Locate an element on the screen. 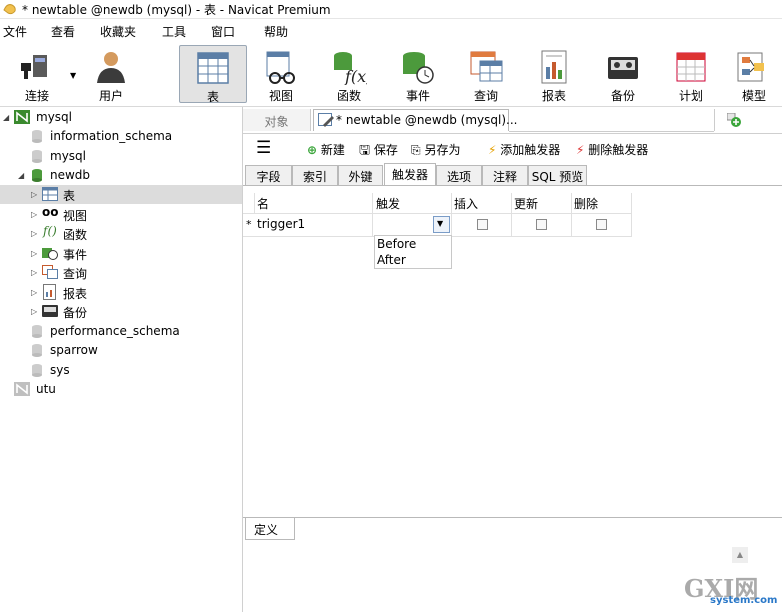 This screenshot has height=612, width=782. fire-dropdown-list: Before After is located at coordinates (413, 252).